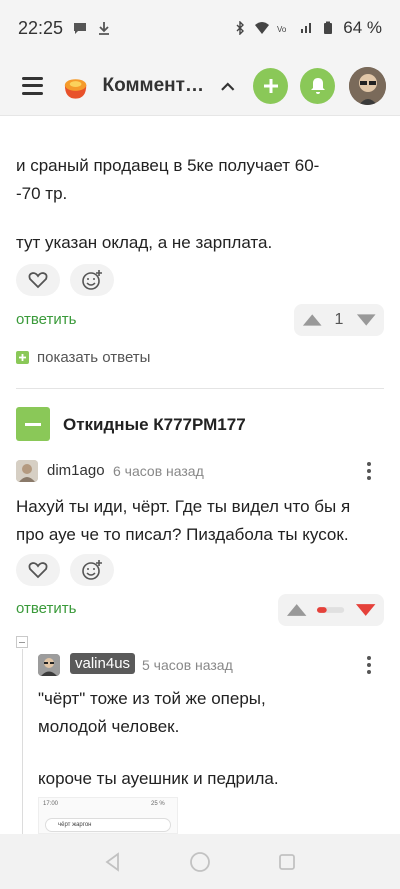 The height and width of the screenshot is (889, 400). What do you see at coordinates (83, 357) in the screenshot?
I see `show-replies-toggle: показать ответы` at bounding box center [83, 357].